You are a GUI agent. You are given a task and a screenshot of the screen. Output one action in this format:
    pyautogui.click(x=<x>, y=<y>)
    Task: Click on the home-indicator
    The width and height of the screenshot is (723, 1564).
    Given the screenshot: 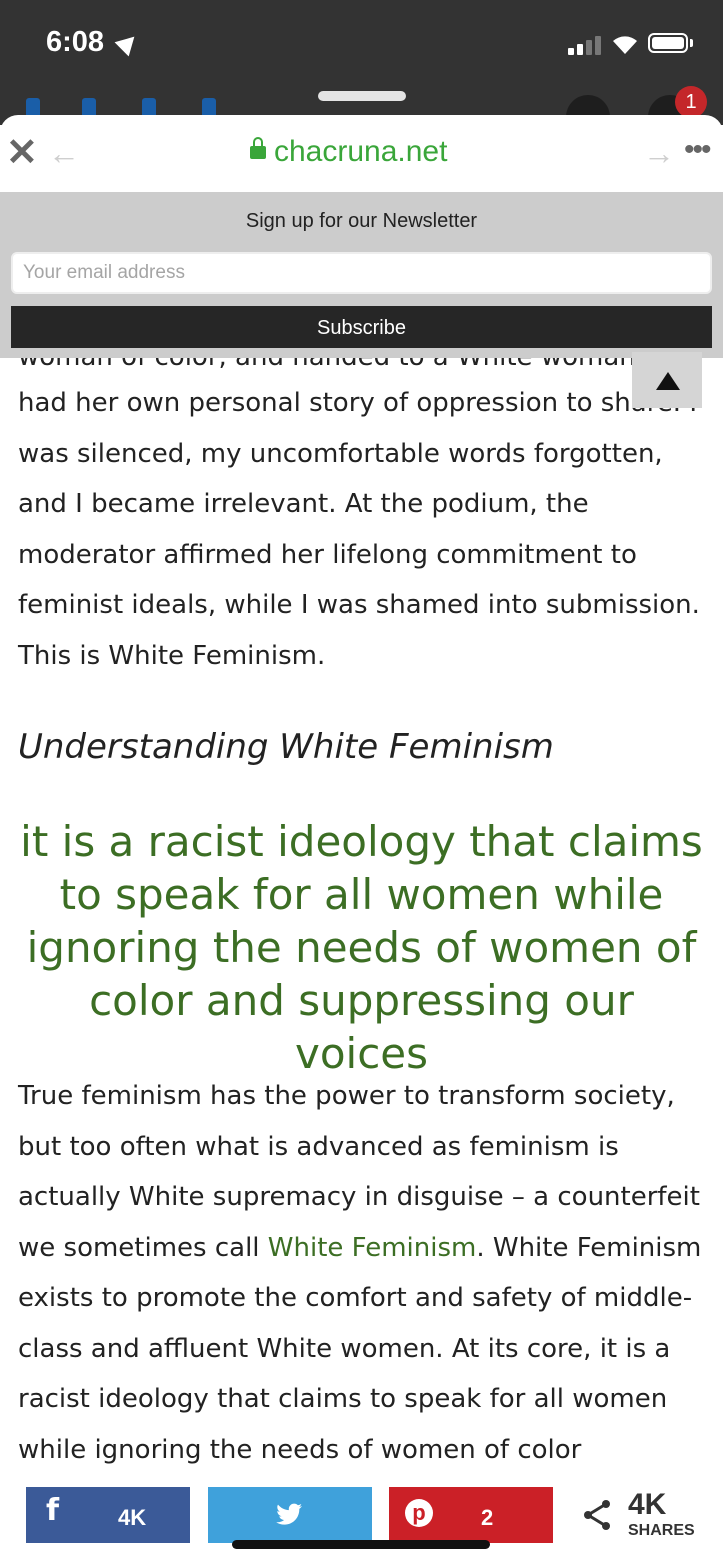 What is the action you would take?
    pyautogui.click(x=361, y=1544)
    